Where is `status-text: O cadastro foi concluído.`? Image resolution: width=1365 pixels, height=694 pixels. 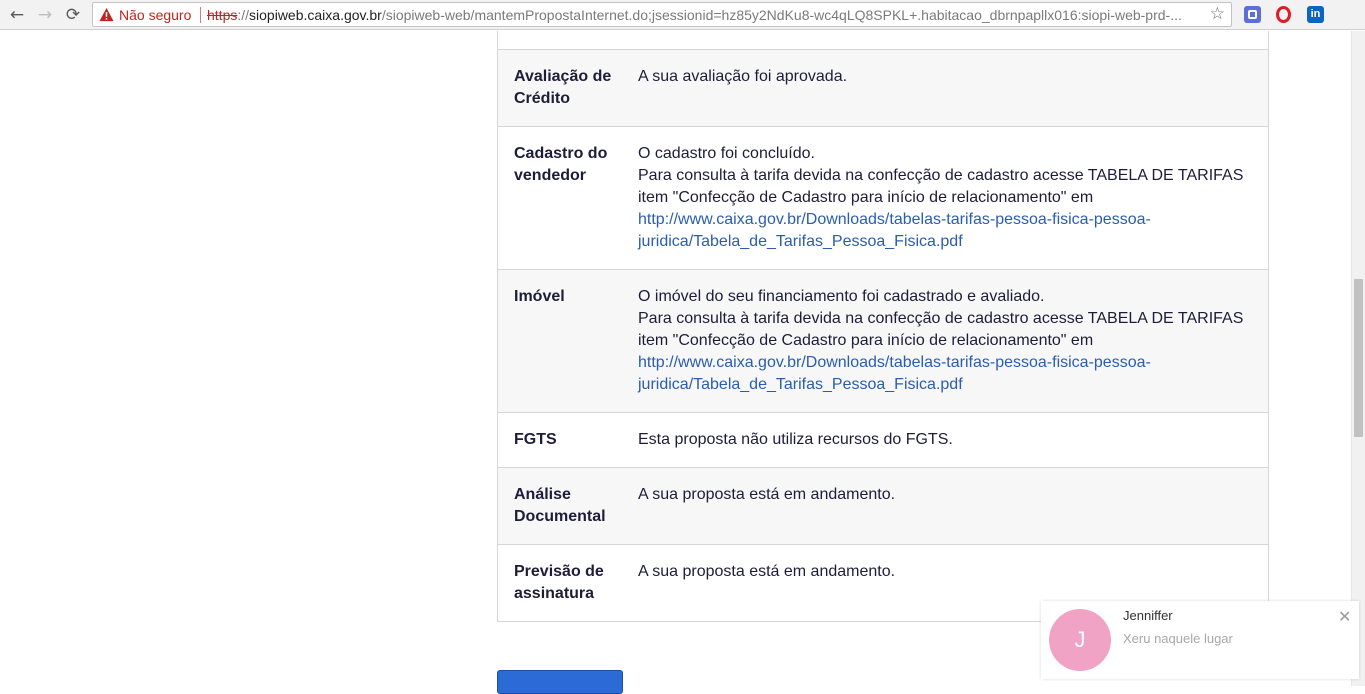
status-text: O cadastro foi concluído. is located at coordinates (726, 153).